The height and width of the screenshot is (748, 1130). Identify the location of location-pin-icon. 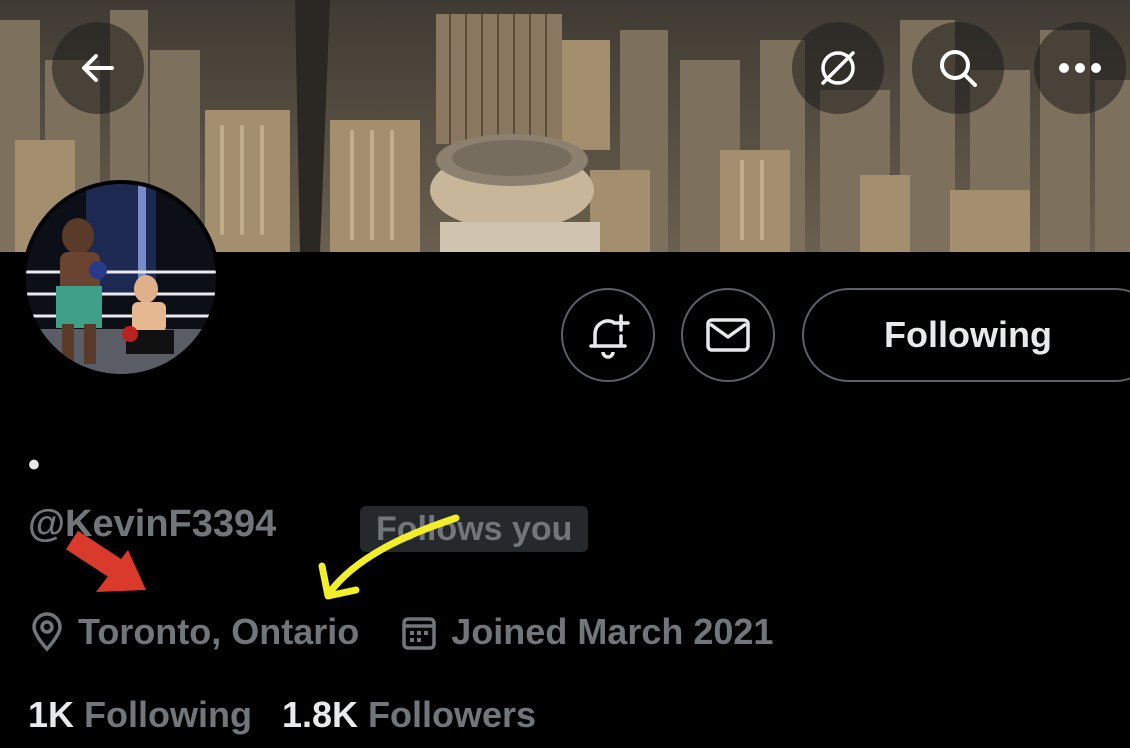
(47, 632).